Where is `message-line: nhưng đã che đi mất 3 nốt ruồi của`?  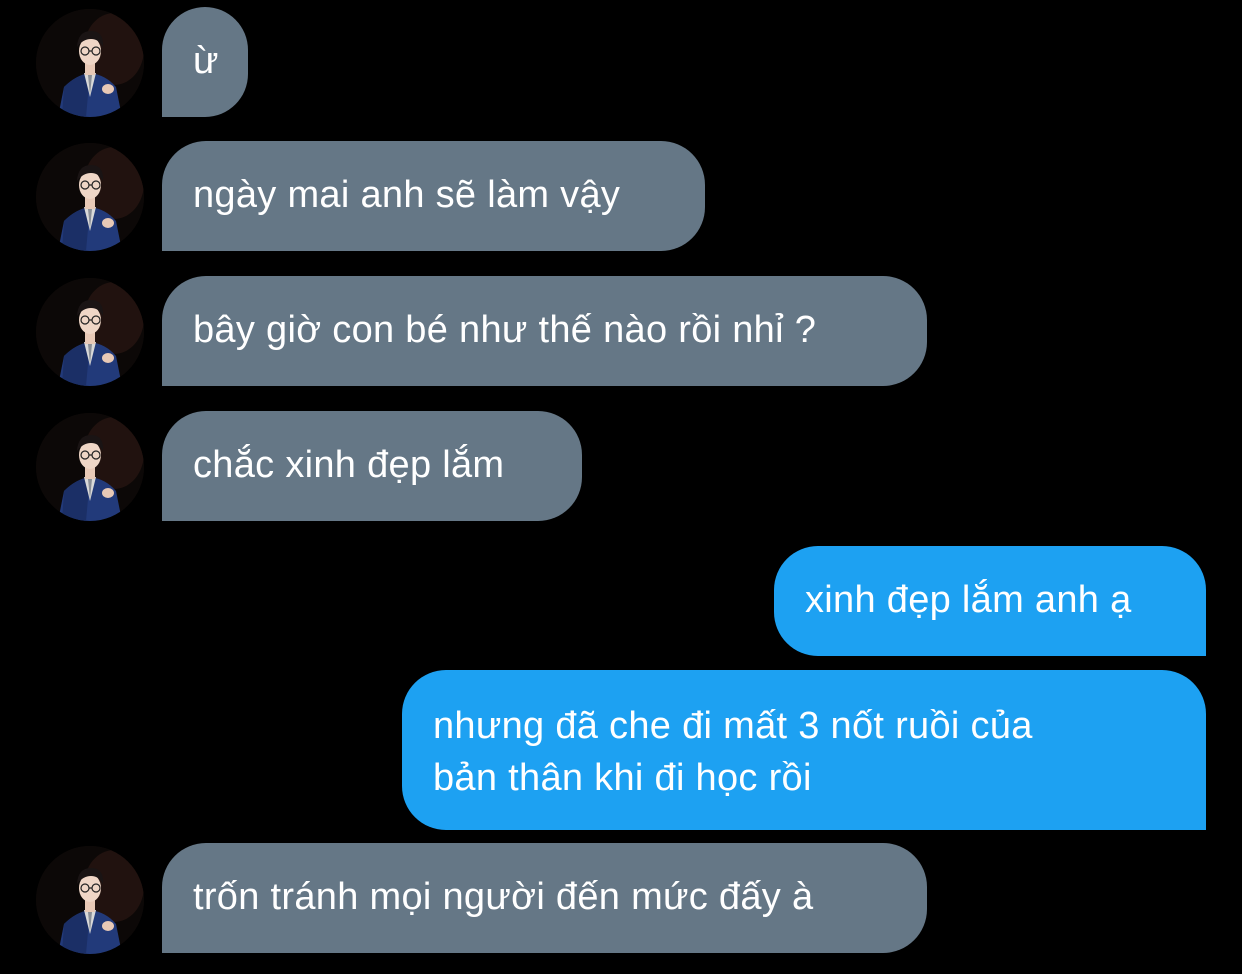
message-line: nhưng đã che đi mất 3 nốt ruồi của is located at coordinates (733, 726).